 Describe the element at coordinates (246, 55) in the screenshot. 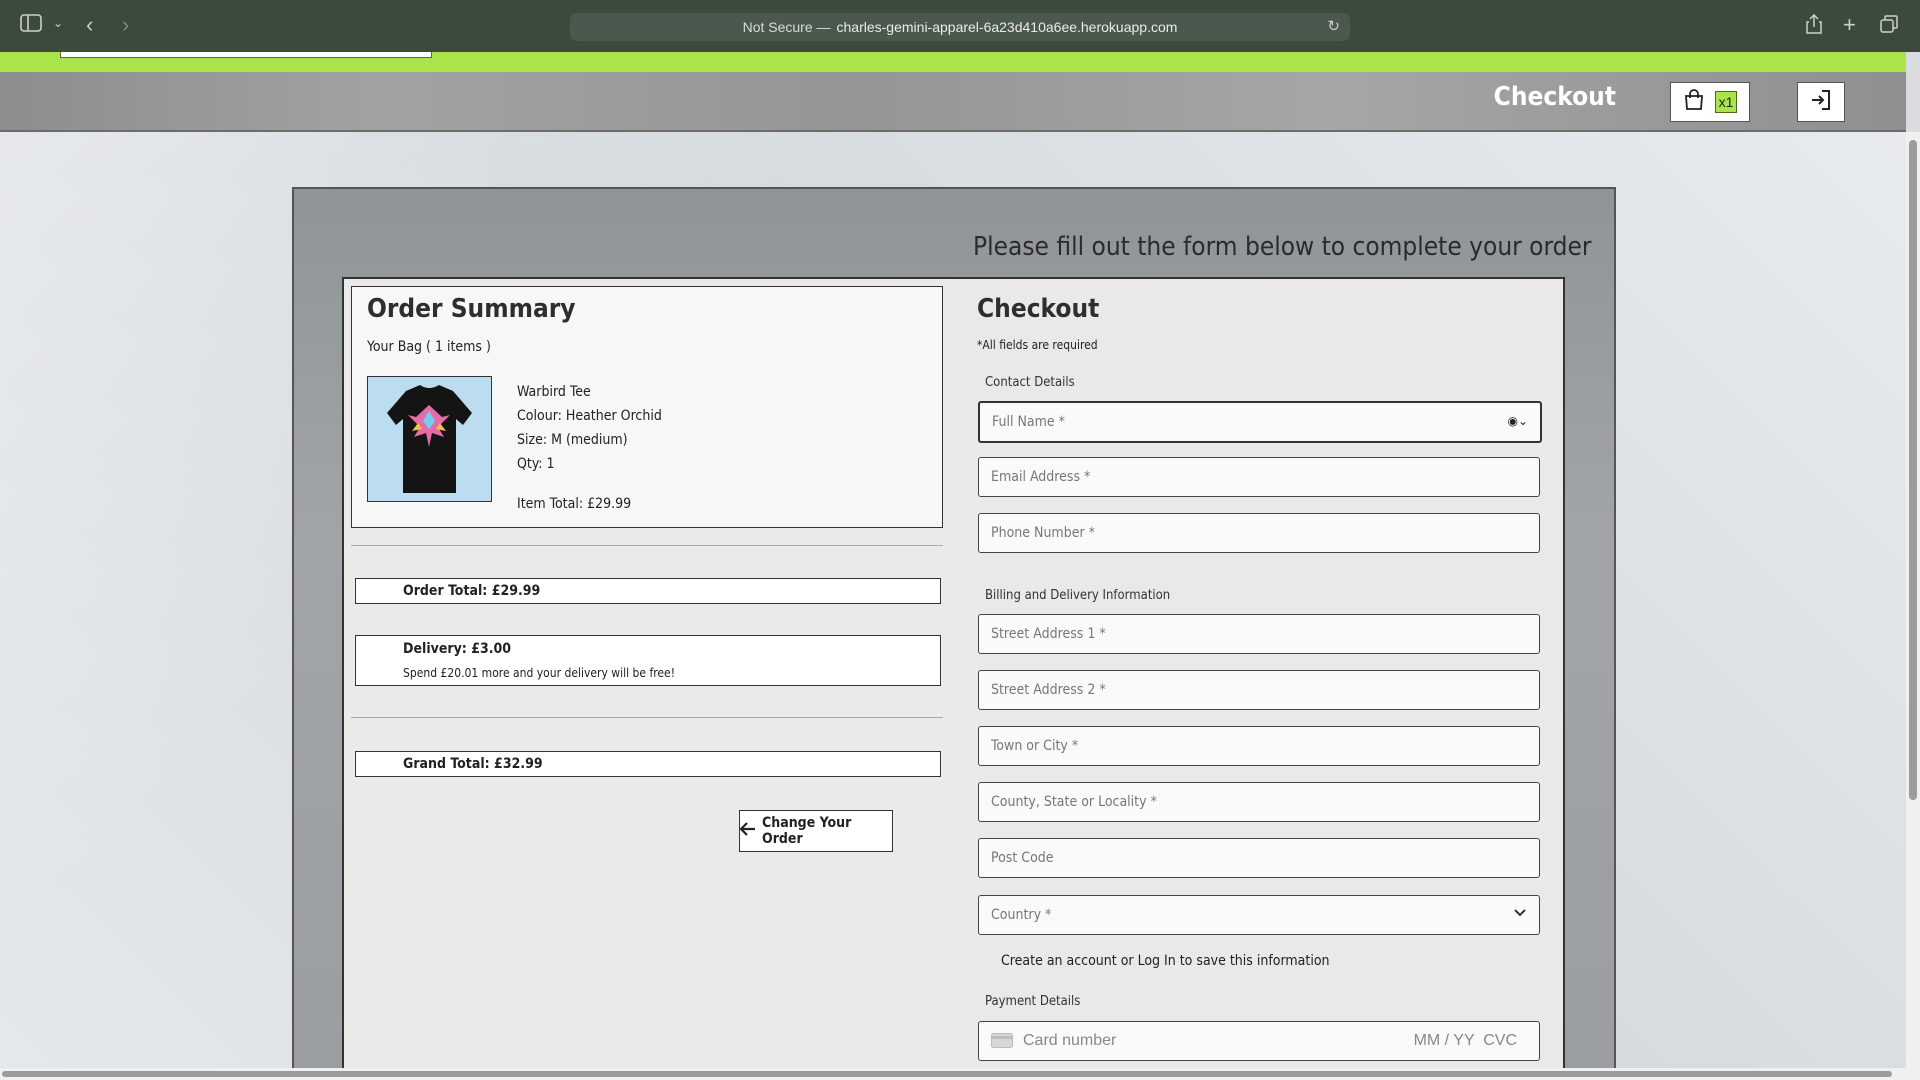

I see `search-bar-edge` at that location.